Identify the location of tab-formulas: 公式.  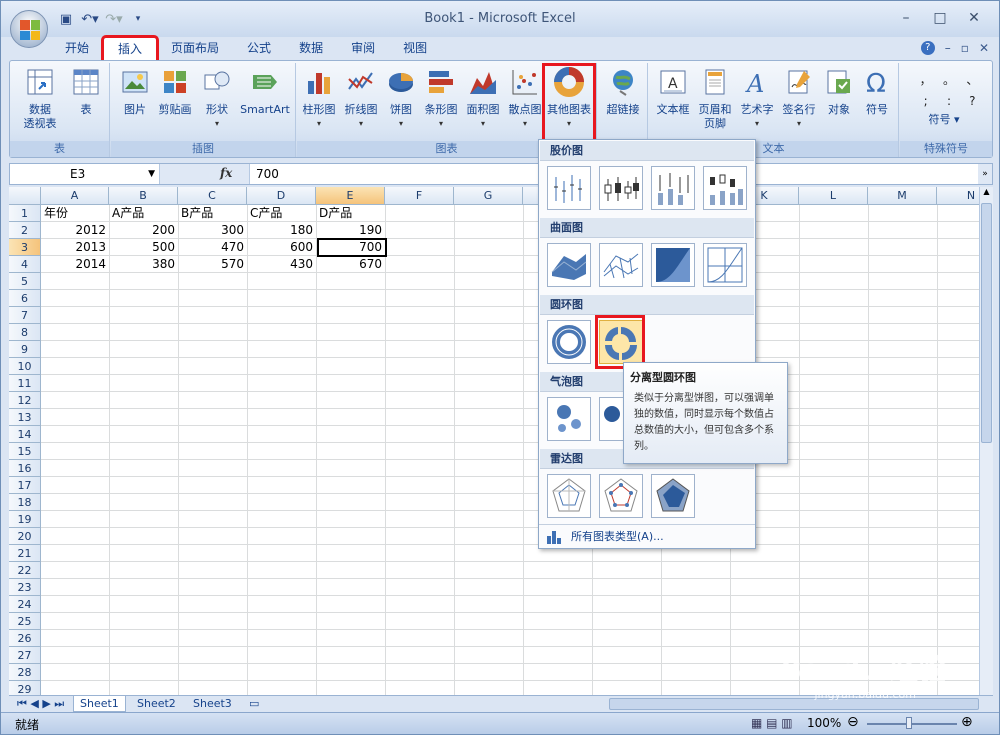
(259, 49).